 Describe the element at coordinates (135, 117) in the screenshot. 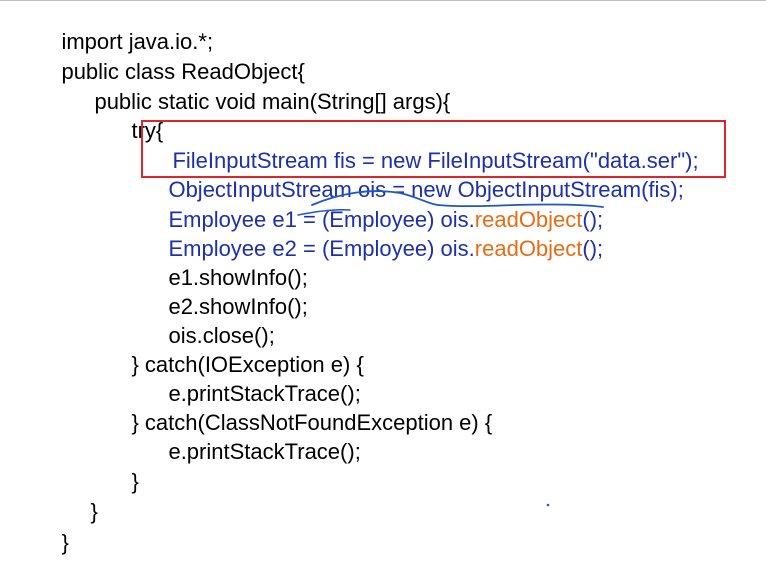

I see `code-line-try: try{` at that location.